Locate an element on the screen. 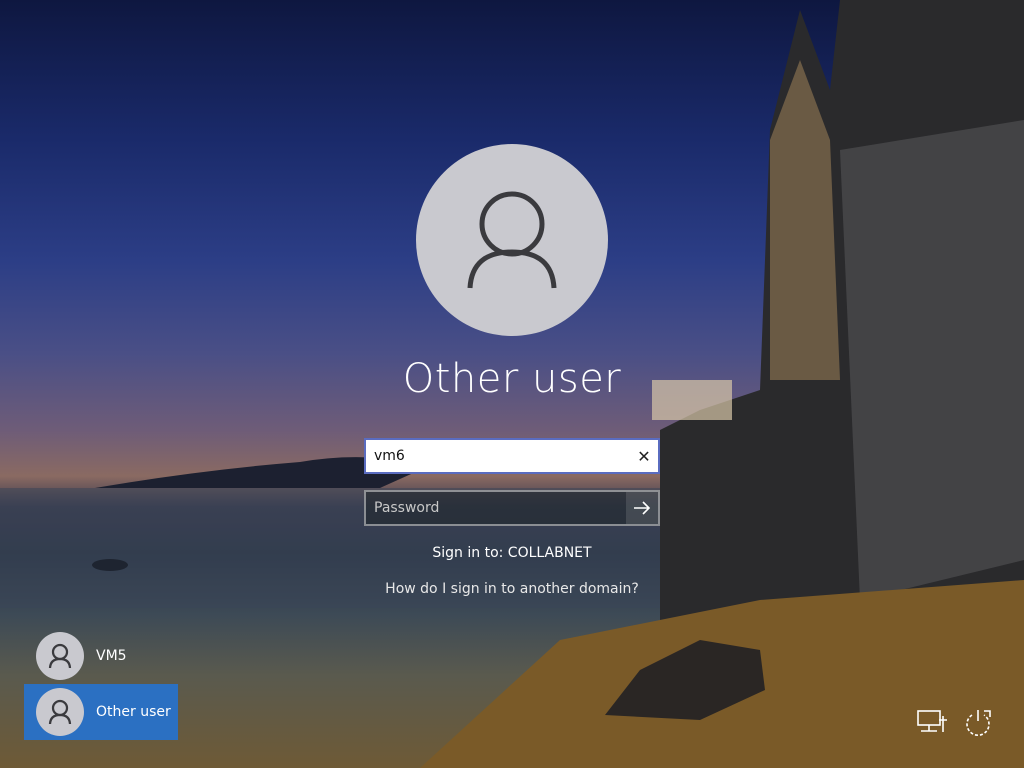 This screenshot has width=1024, height=768. sign-in-domain-text: Sign in to: COLLABNET is located at coordinates (512, 553).